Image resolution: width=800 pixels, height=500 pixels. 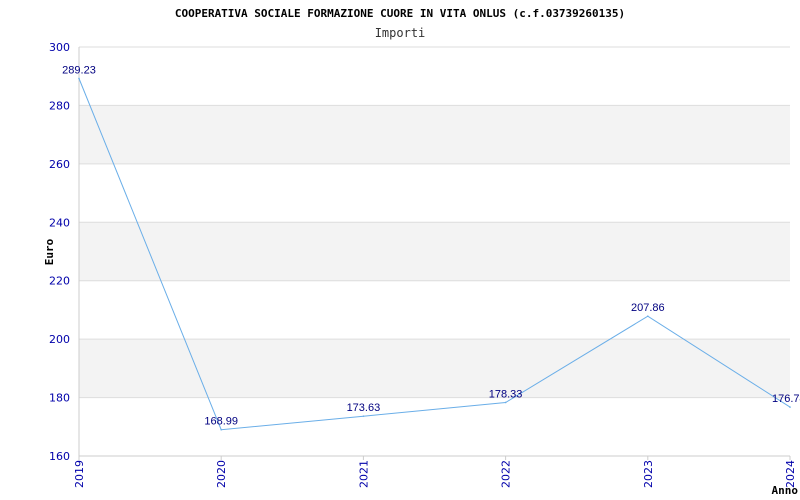 What do you see at coordinates (400, 33) in the screenshot?
I see `chart-subtitle: Importi` at bounding box center [400, 33].